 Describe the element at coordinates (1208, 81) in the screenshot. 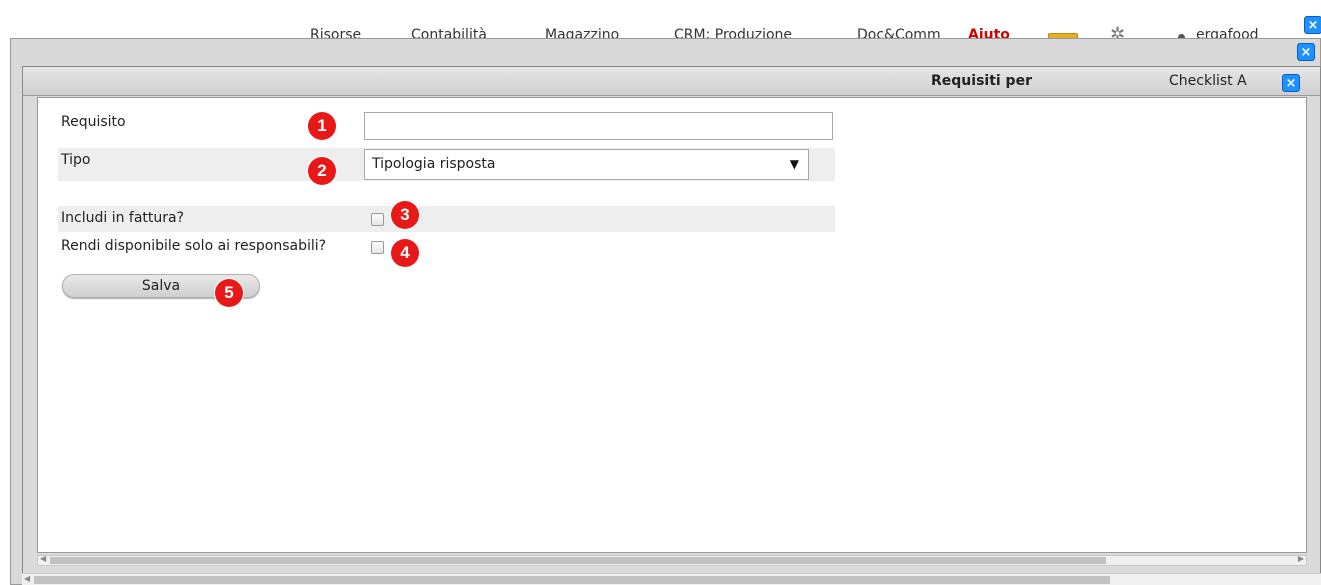

I see `dialog-subtitle: Checklist A` at that location.